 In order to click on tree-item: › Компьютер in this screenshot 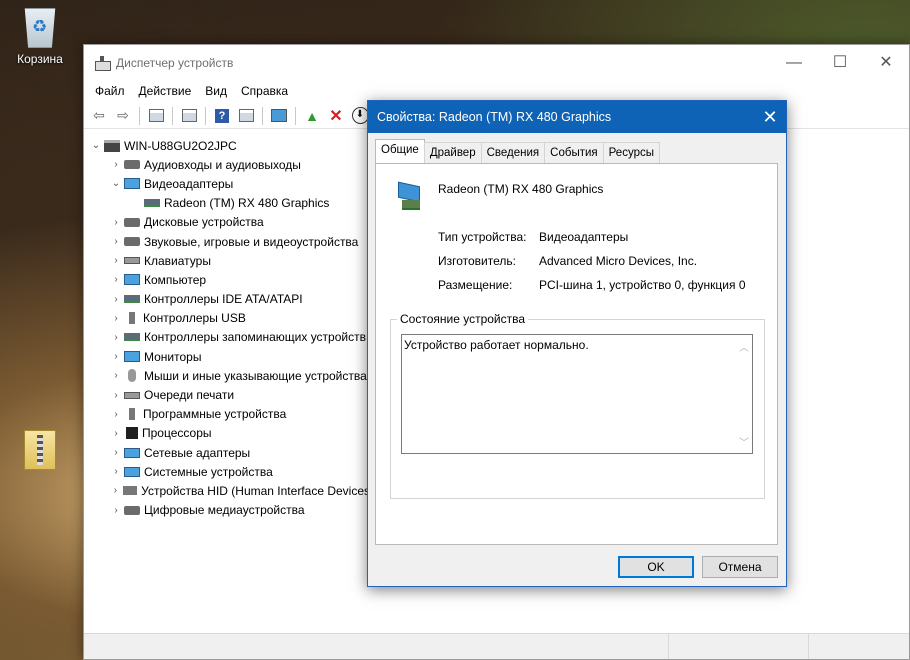, I will do `click(229, 279)`.